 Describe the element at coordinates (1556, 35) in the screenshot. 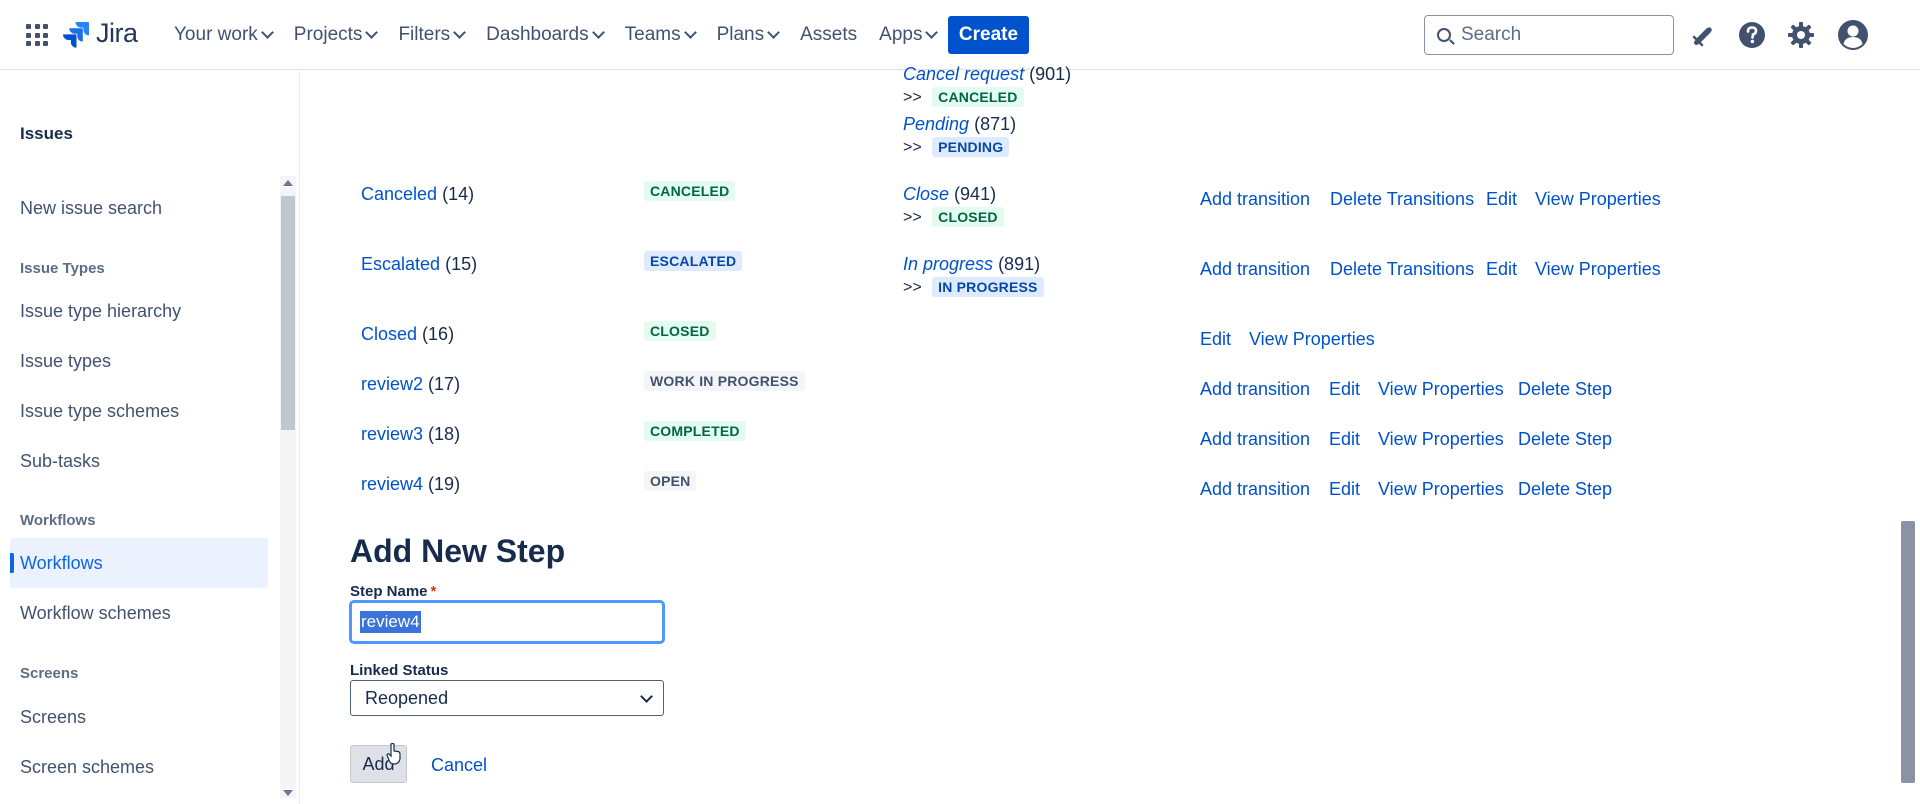

I see `search-input` at that location.